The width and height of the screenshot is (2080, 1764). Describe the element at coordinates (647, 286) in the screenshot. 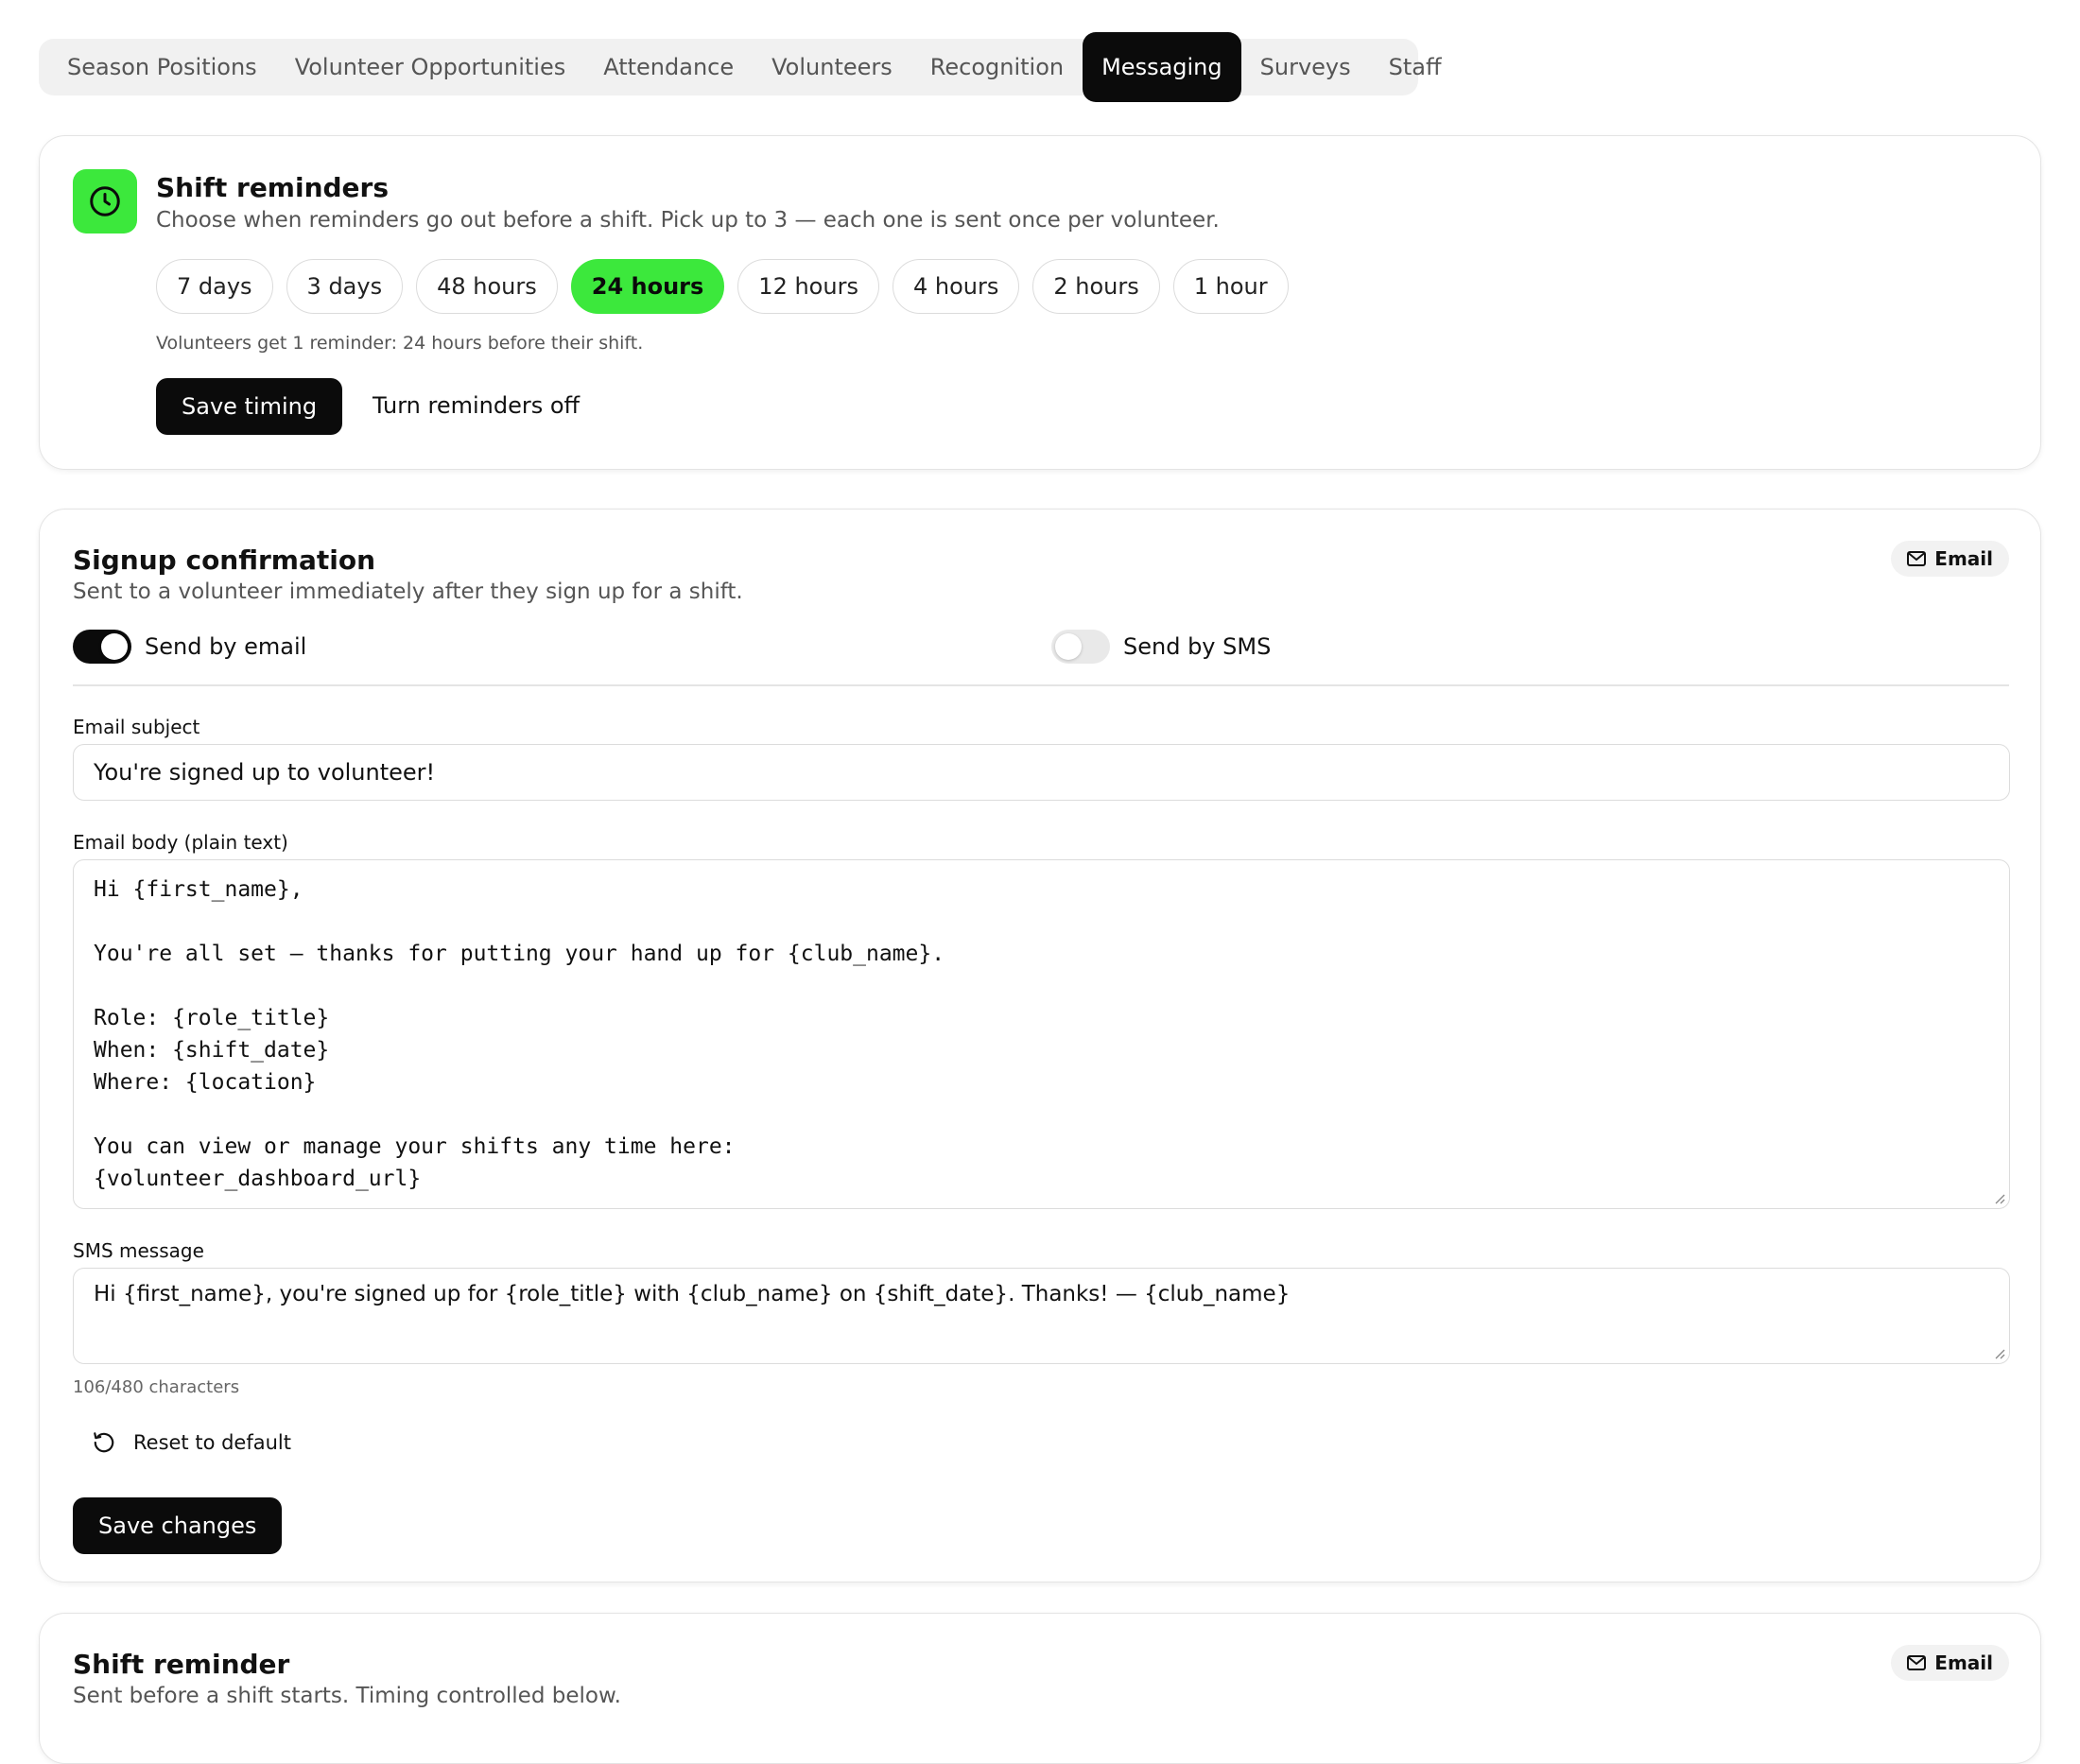

I see `timing-option-24-hours: 24 hours` at that location.